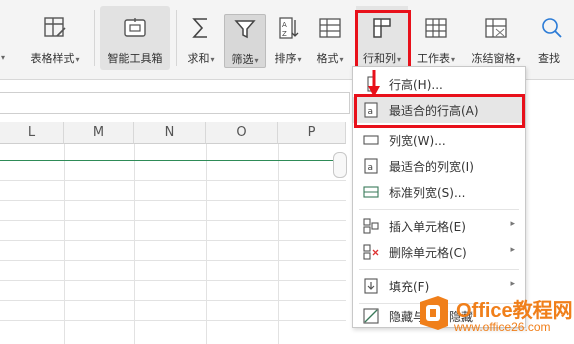 The width and height of the screenshot is (574, 344). I want to click on format-label: 格式, so click(327, 58).